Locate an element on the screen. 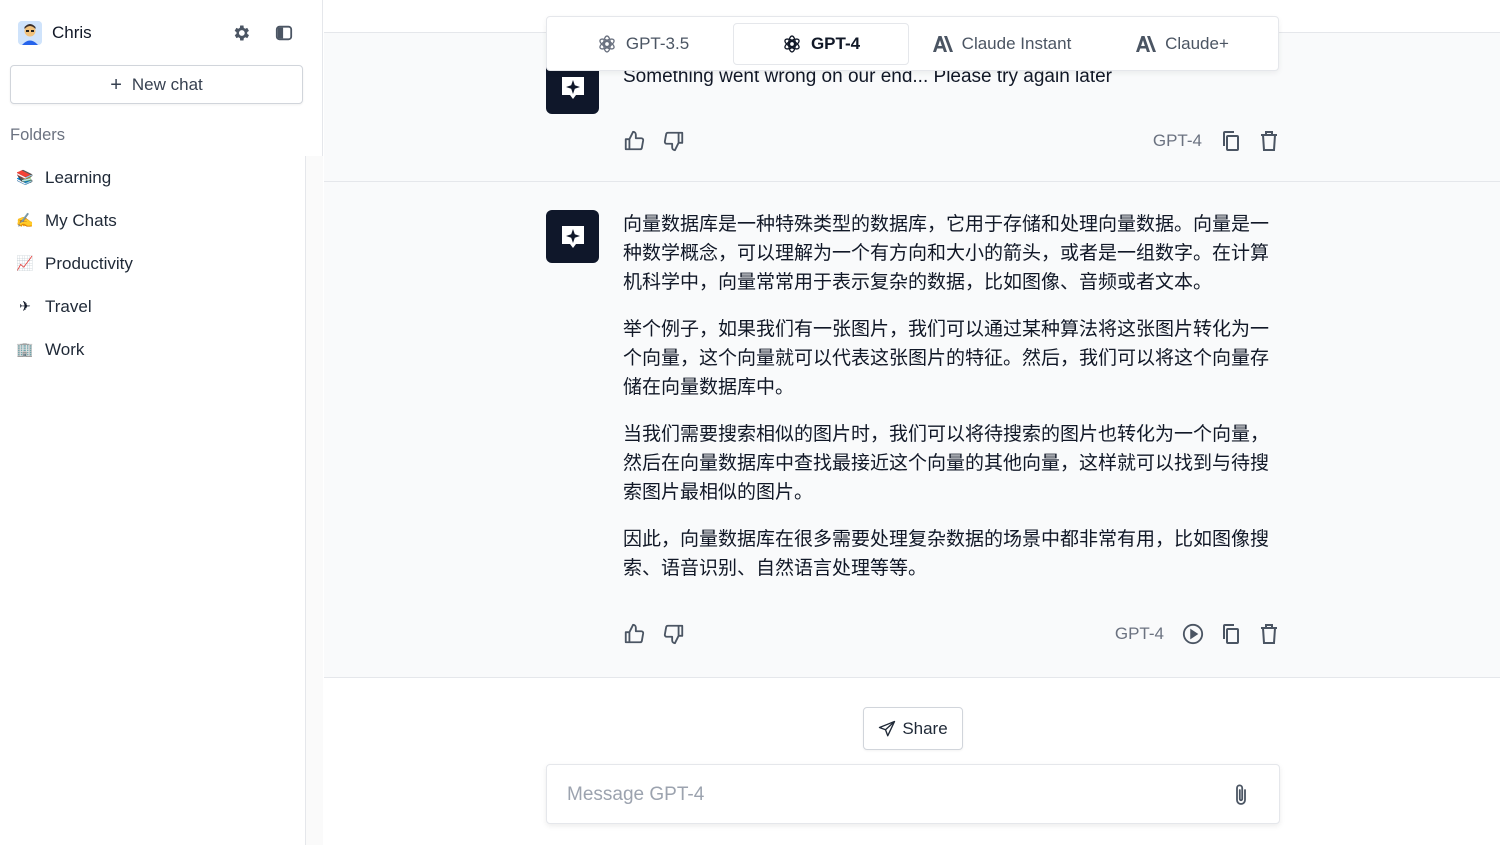 This screenshot has width=1500, height=845. folder-item-work: 🏢 Work is located at coordinates (152, 349).